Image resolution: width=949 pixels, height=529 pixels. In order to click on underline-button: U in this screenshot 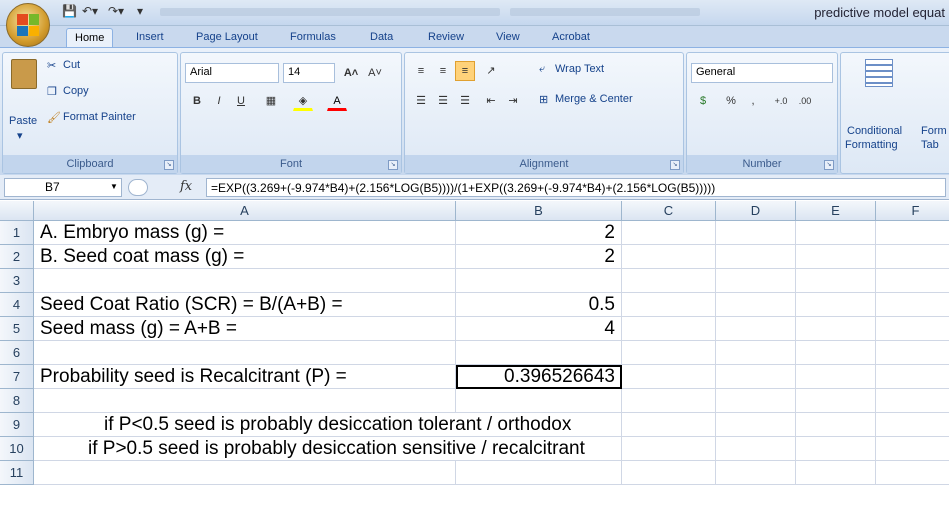, I will do `click(241, 101)`.